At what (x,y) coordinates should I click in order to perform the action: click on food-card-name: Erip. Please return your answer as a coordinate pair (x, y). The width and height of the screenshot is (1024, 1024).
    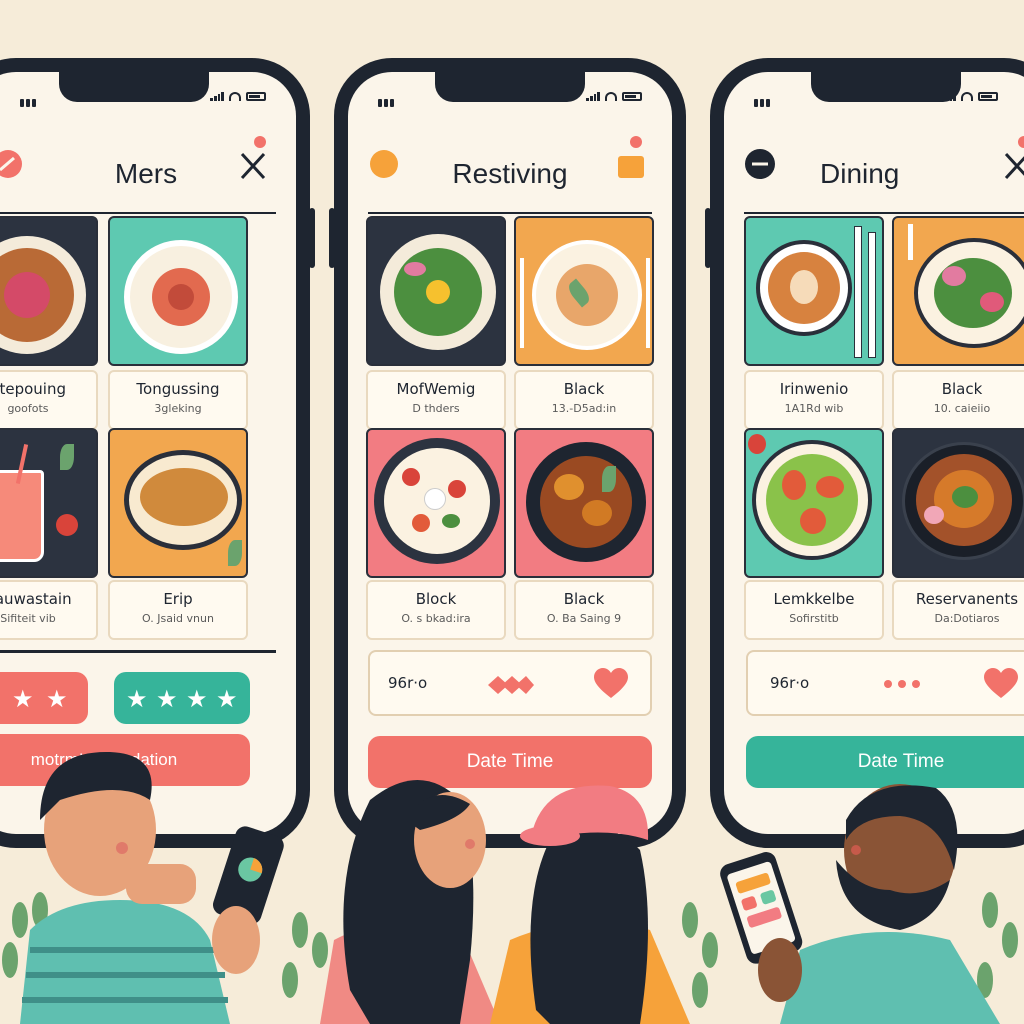
    Looking at the image, I should click on (178, 599).